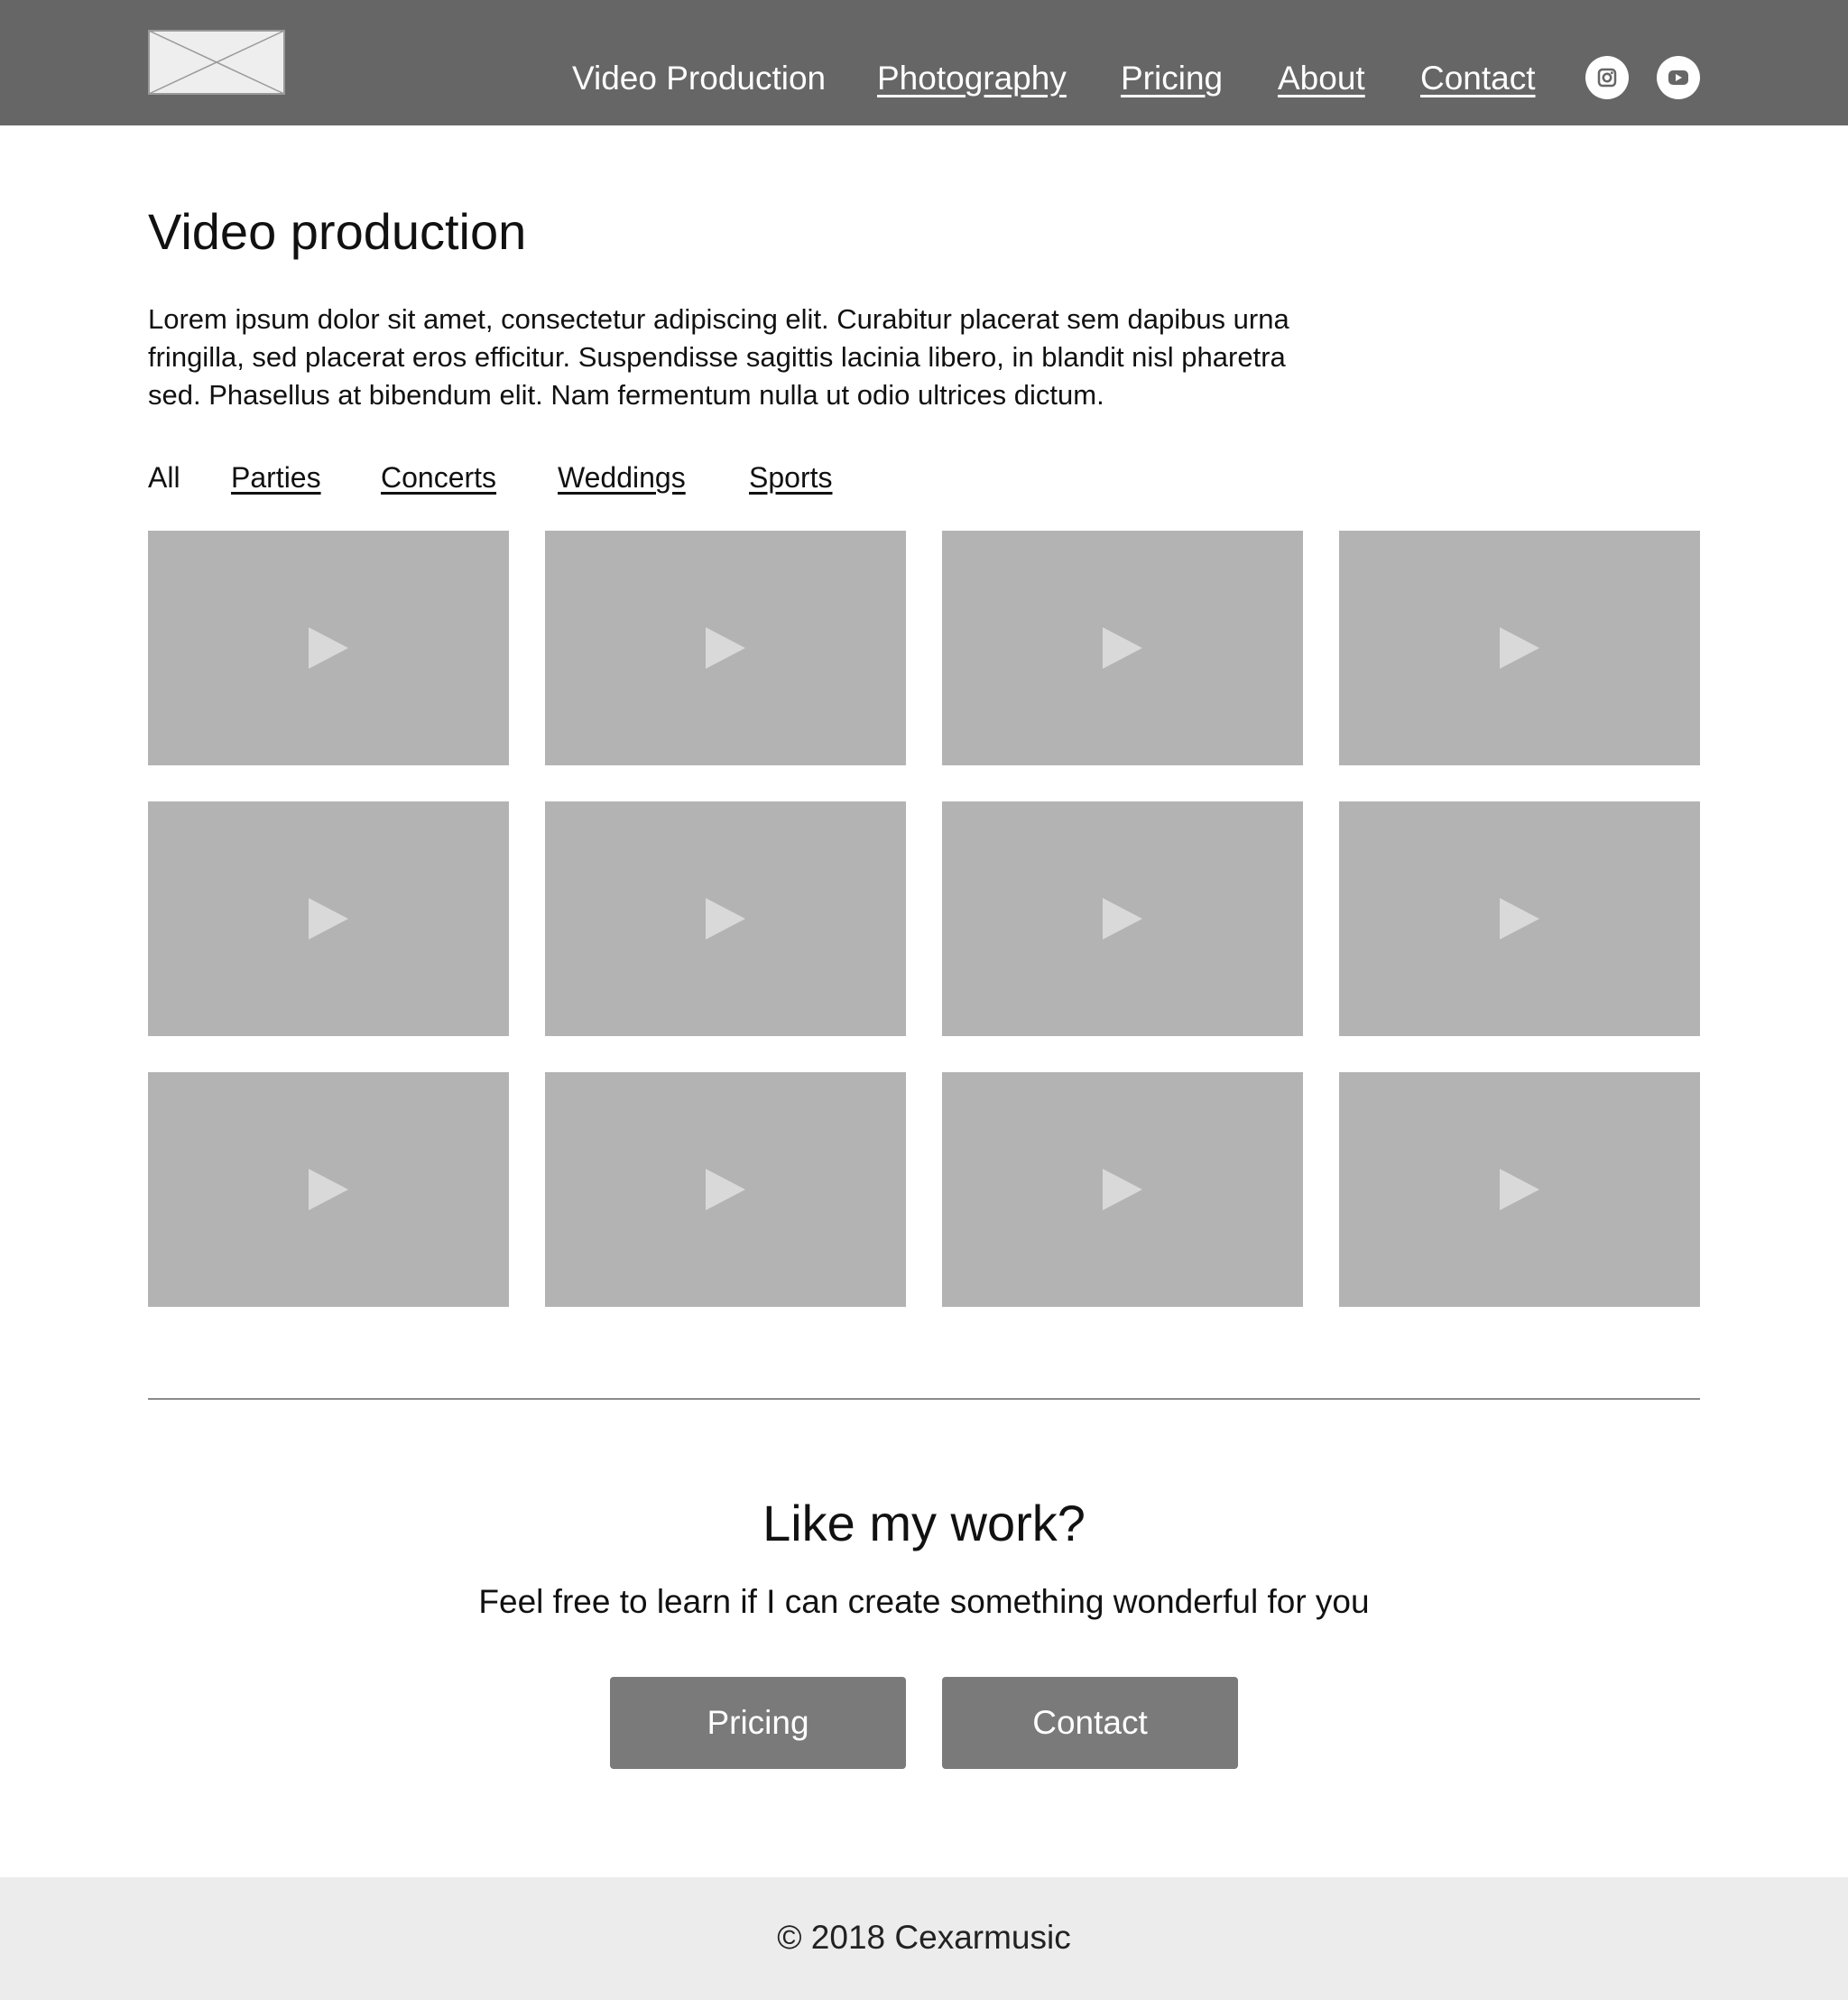 This screenshot has height=2000, width=1848. I want to click on filter-concerts: Concerts, so click(438, 477).